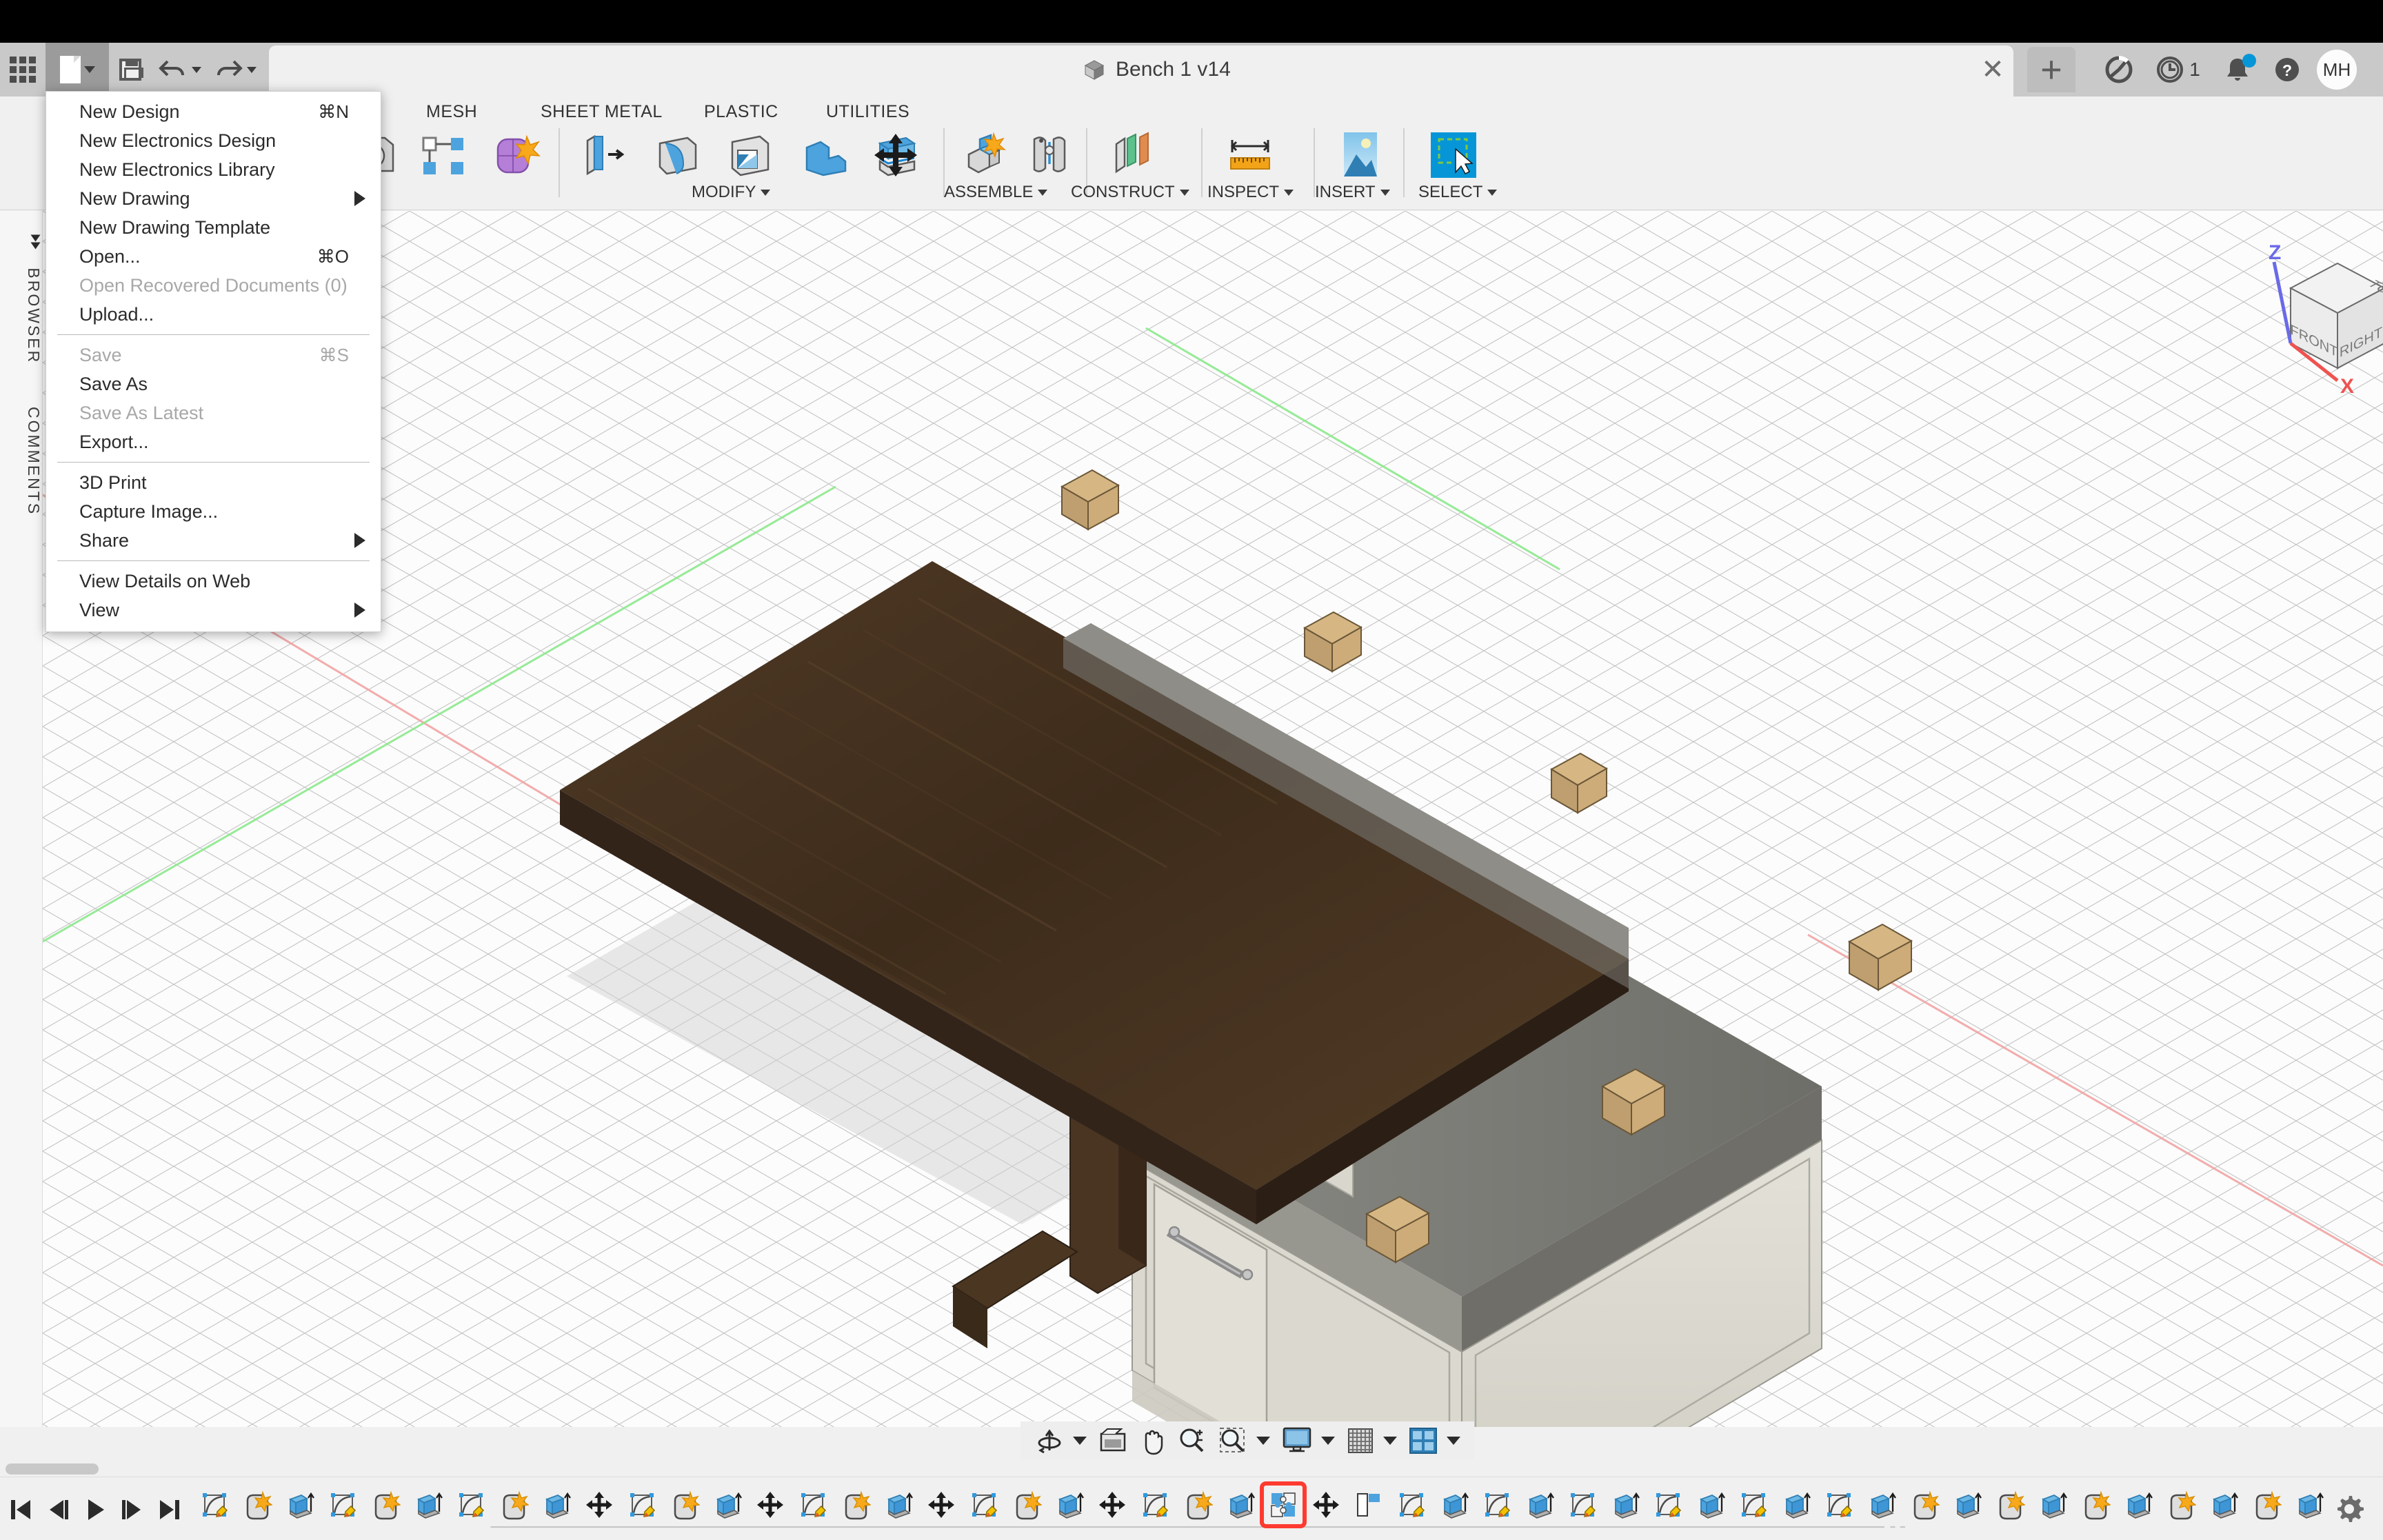  I want to click on extension-plug-icon, so click(2119, 70).